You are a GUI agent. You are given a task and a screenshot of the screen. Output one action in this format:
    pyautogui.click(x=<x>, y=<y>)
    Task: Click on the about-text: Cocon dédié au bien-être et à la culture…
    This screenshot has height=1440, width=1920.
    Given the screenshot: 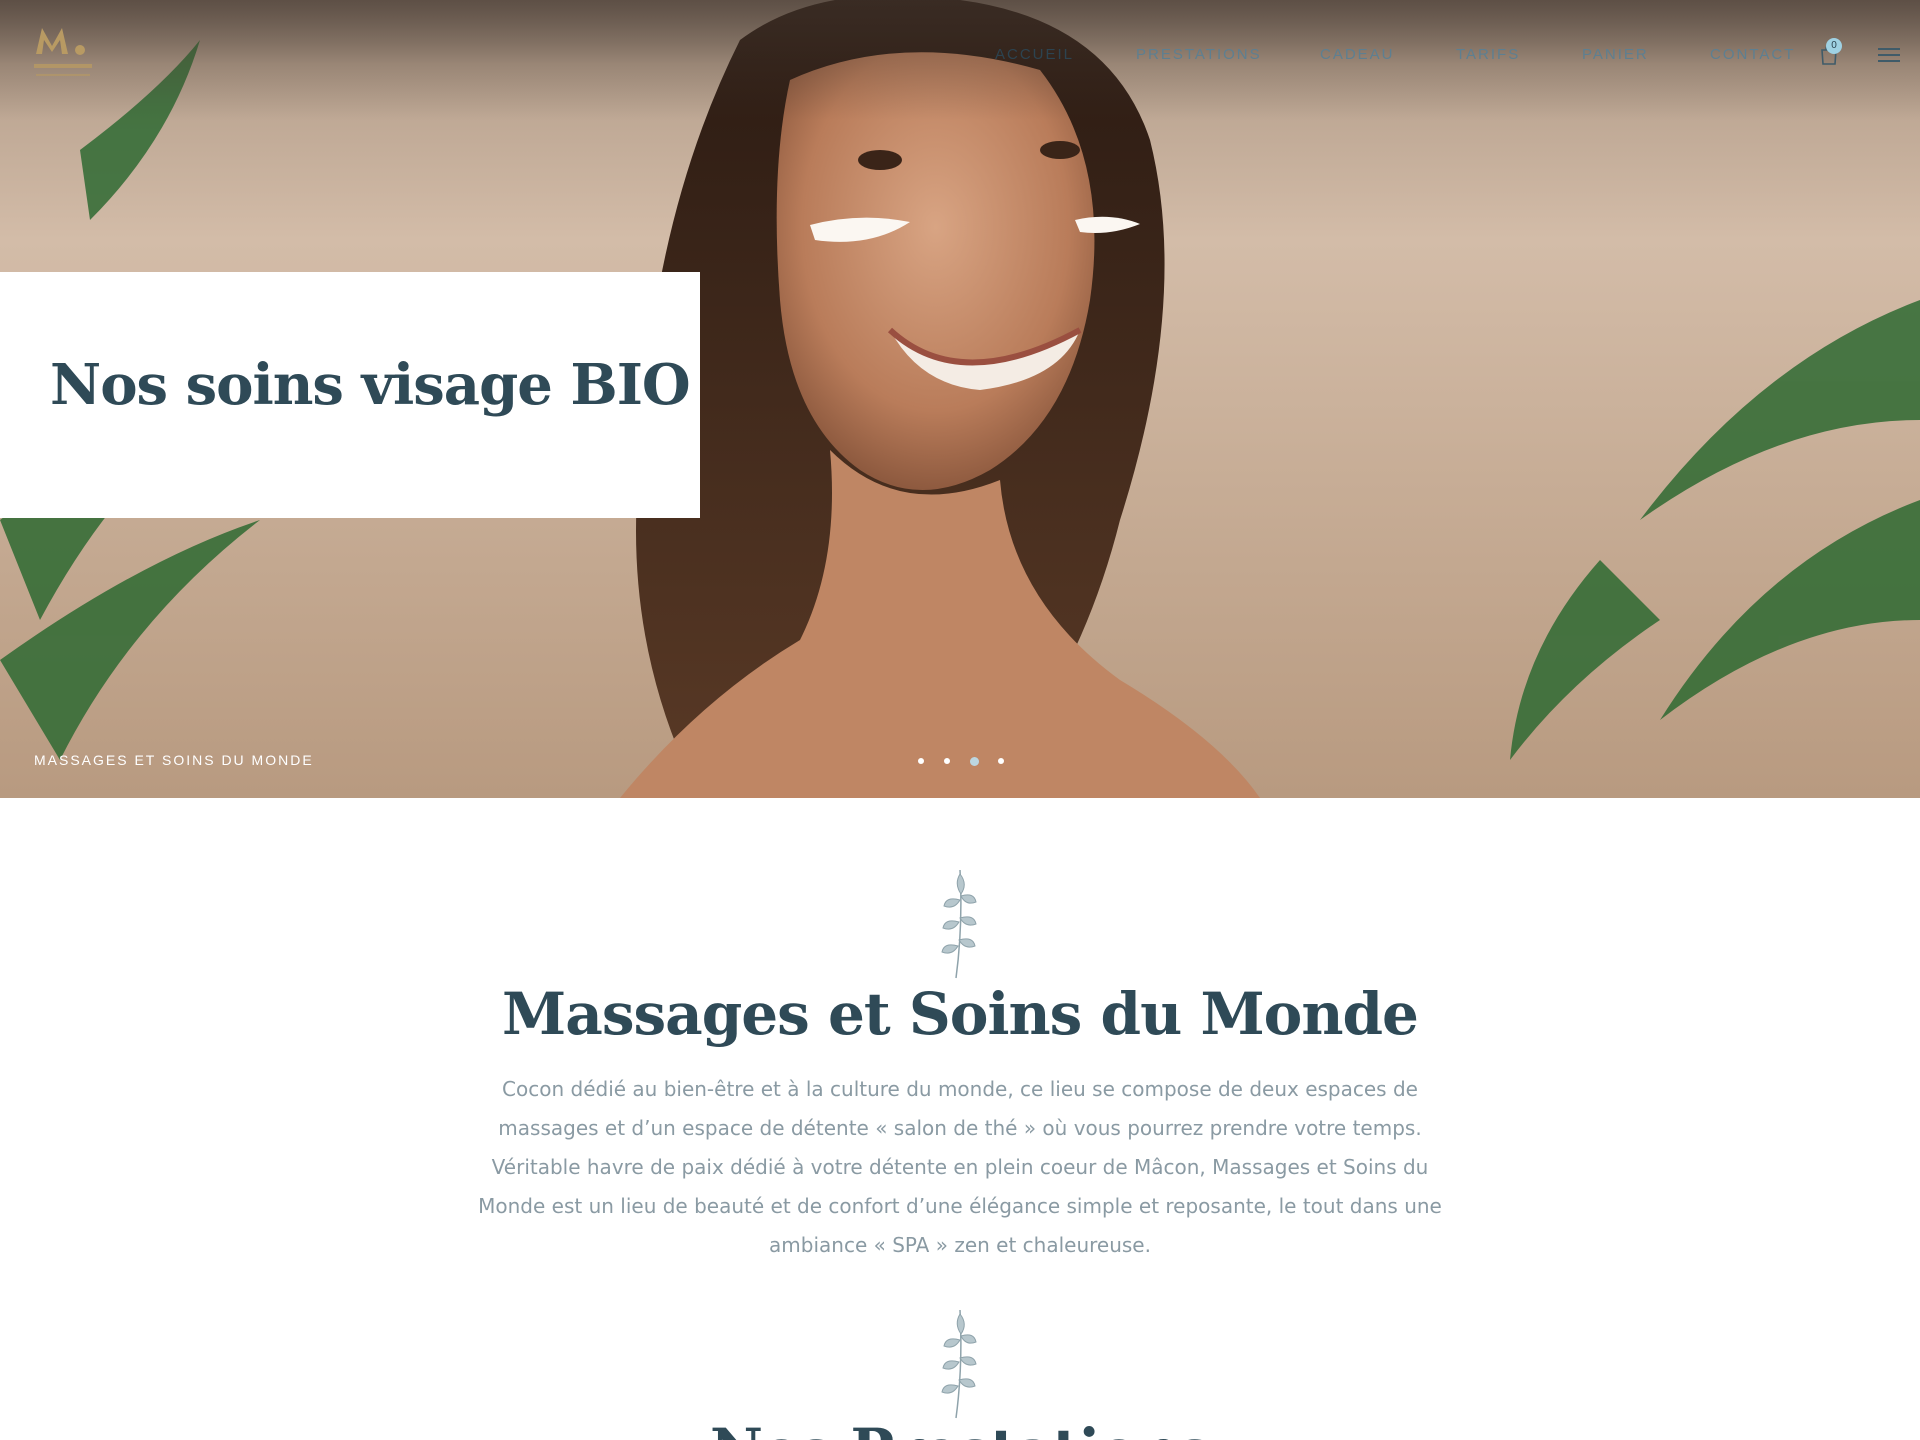 What is the action you would take?
    pyautogui.click(x=960, y=1167)
    